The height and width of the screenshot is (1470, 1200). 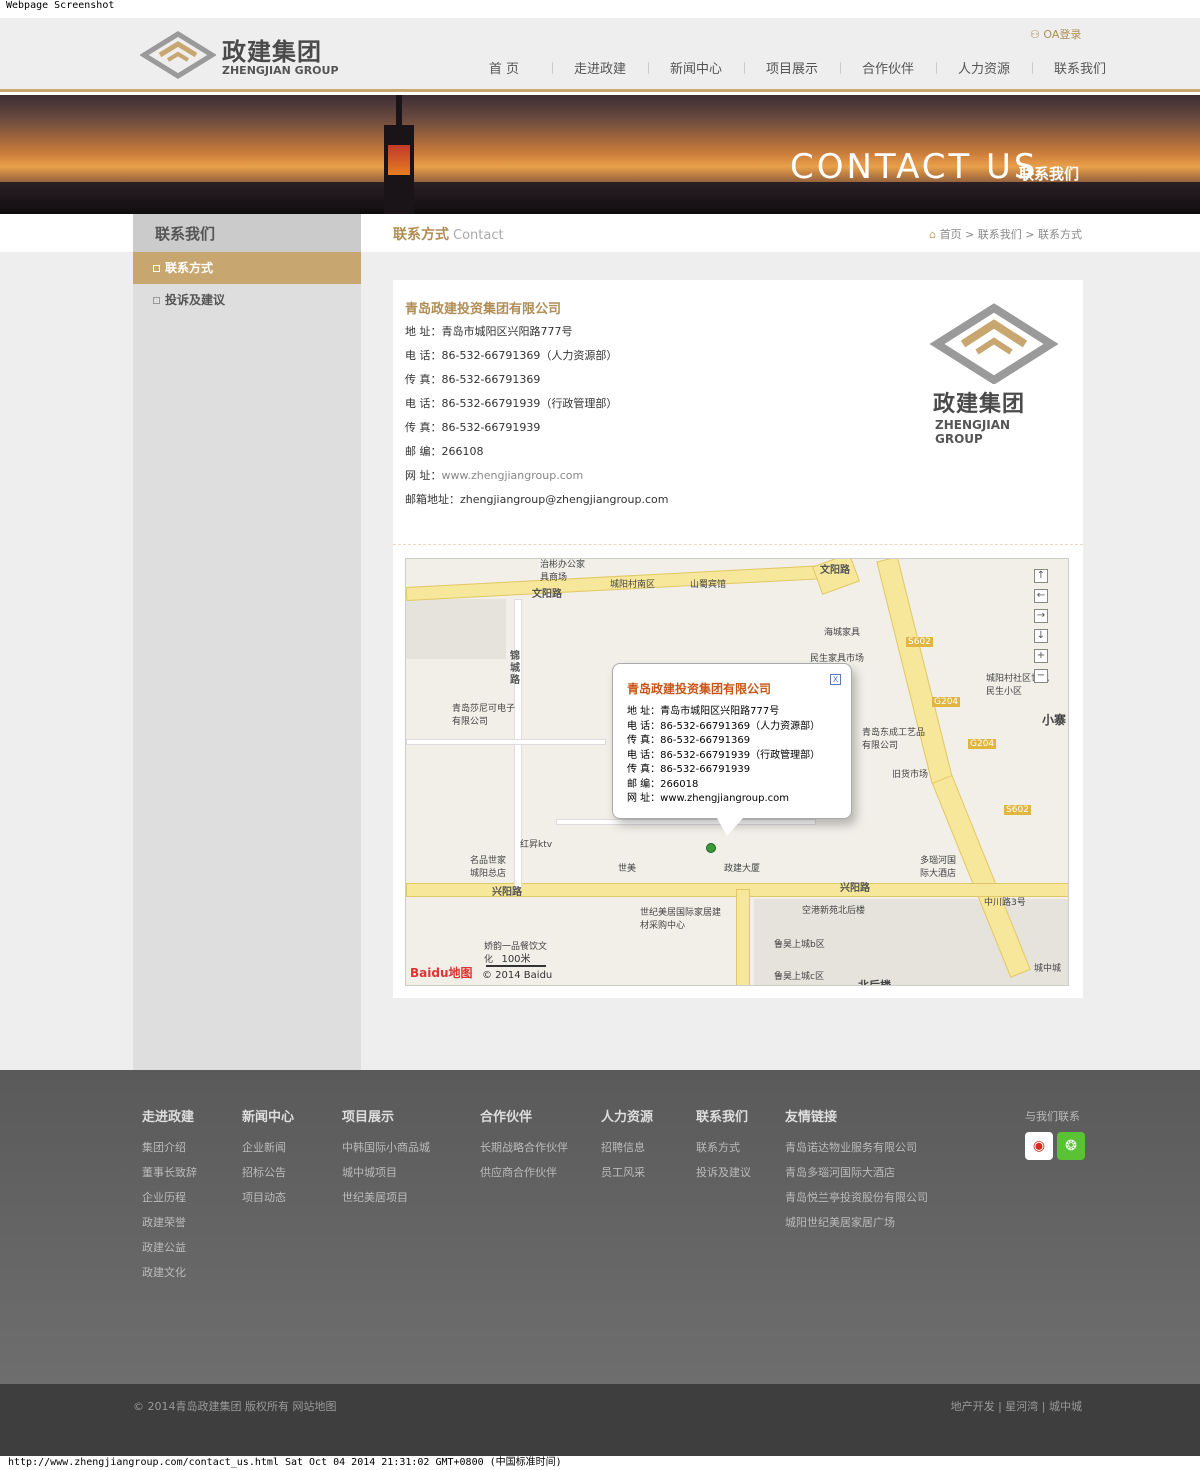 What do you see at coordinates (723, 1151) in the screenshot?
I see `footer-link: 联系方式` at bounding box center [723, 1151].